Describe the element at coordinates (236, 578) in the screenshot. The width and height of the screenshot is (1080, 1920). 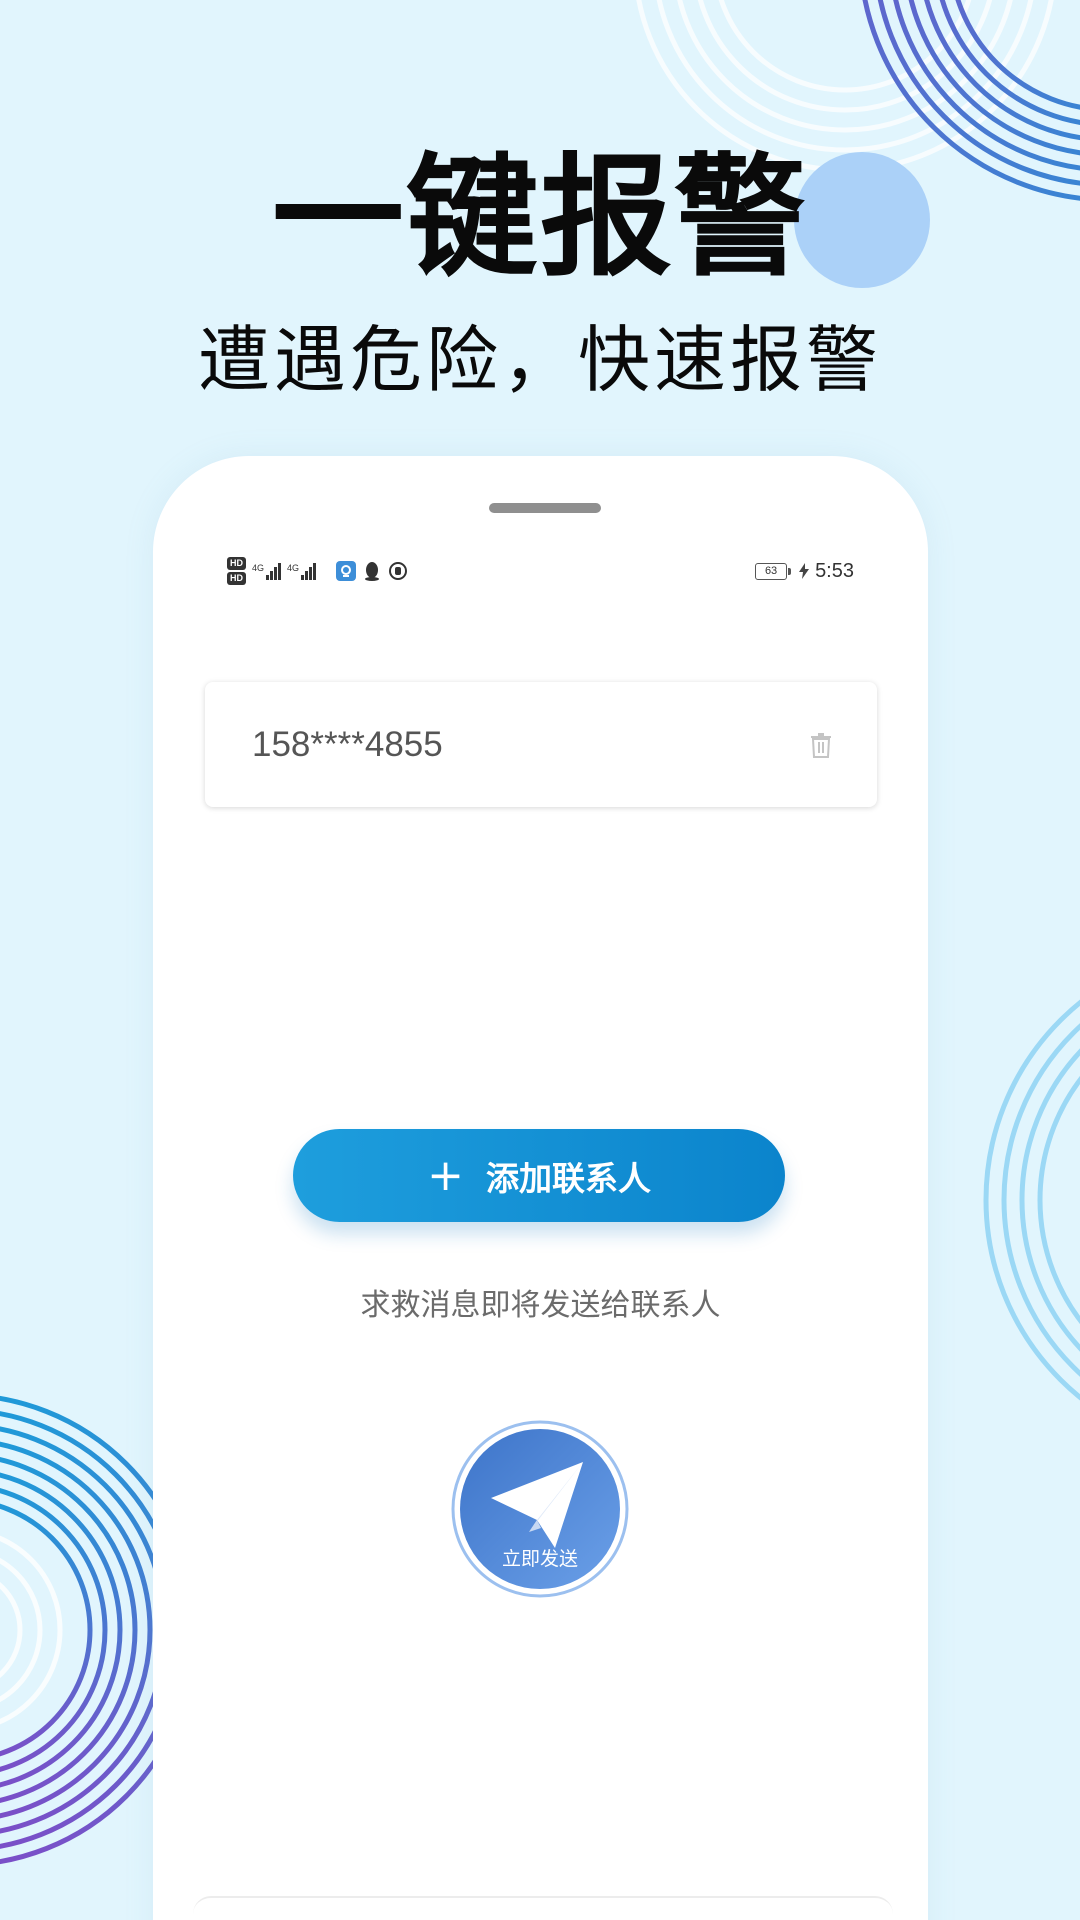
I see `hd-badge-2: HD` at that location.